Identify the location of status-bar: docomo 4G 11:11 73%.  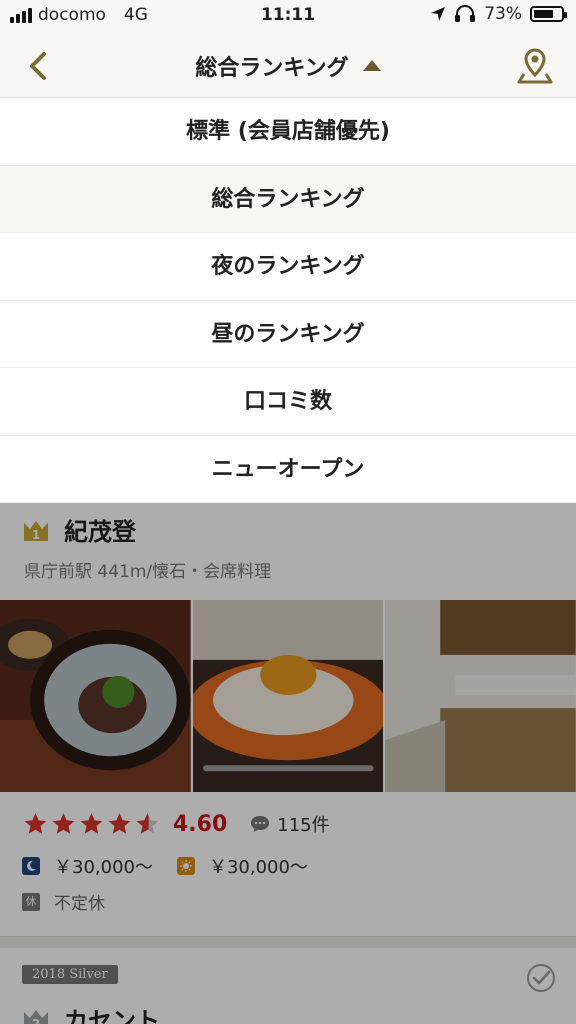
(288, 16).